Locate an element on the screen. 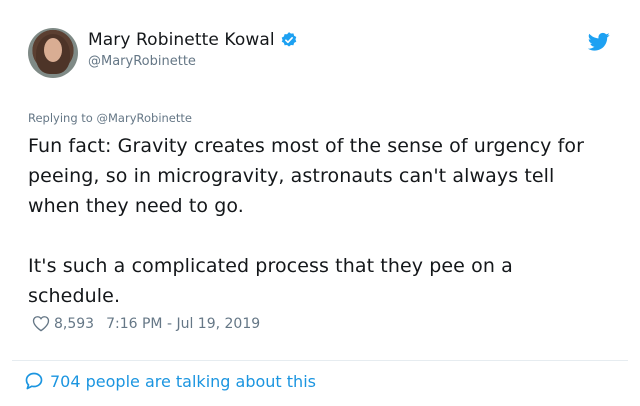  avatar-face is located at coordinates (53, 50).